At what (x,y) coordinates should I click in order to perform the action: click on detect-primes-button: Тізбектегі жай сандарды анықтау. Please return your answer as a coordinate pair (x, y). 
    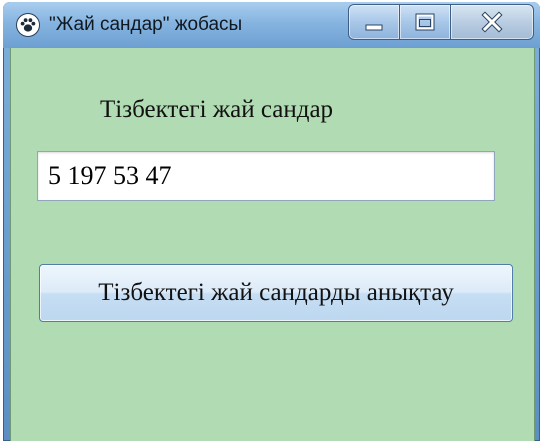
    Looking at the image, I should click on (276, 293).